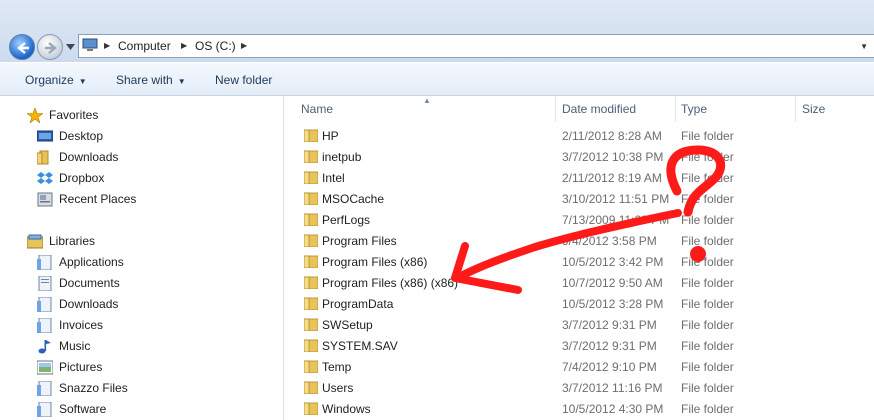 The width and height of the screenshot is (874, 420). What do you see at coordinates (346, 409) in the screenshot?
I see `file-name: Windows` at bounding box center [346, 409].